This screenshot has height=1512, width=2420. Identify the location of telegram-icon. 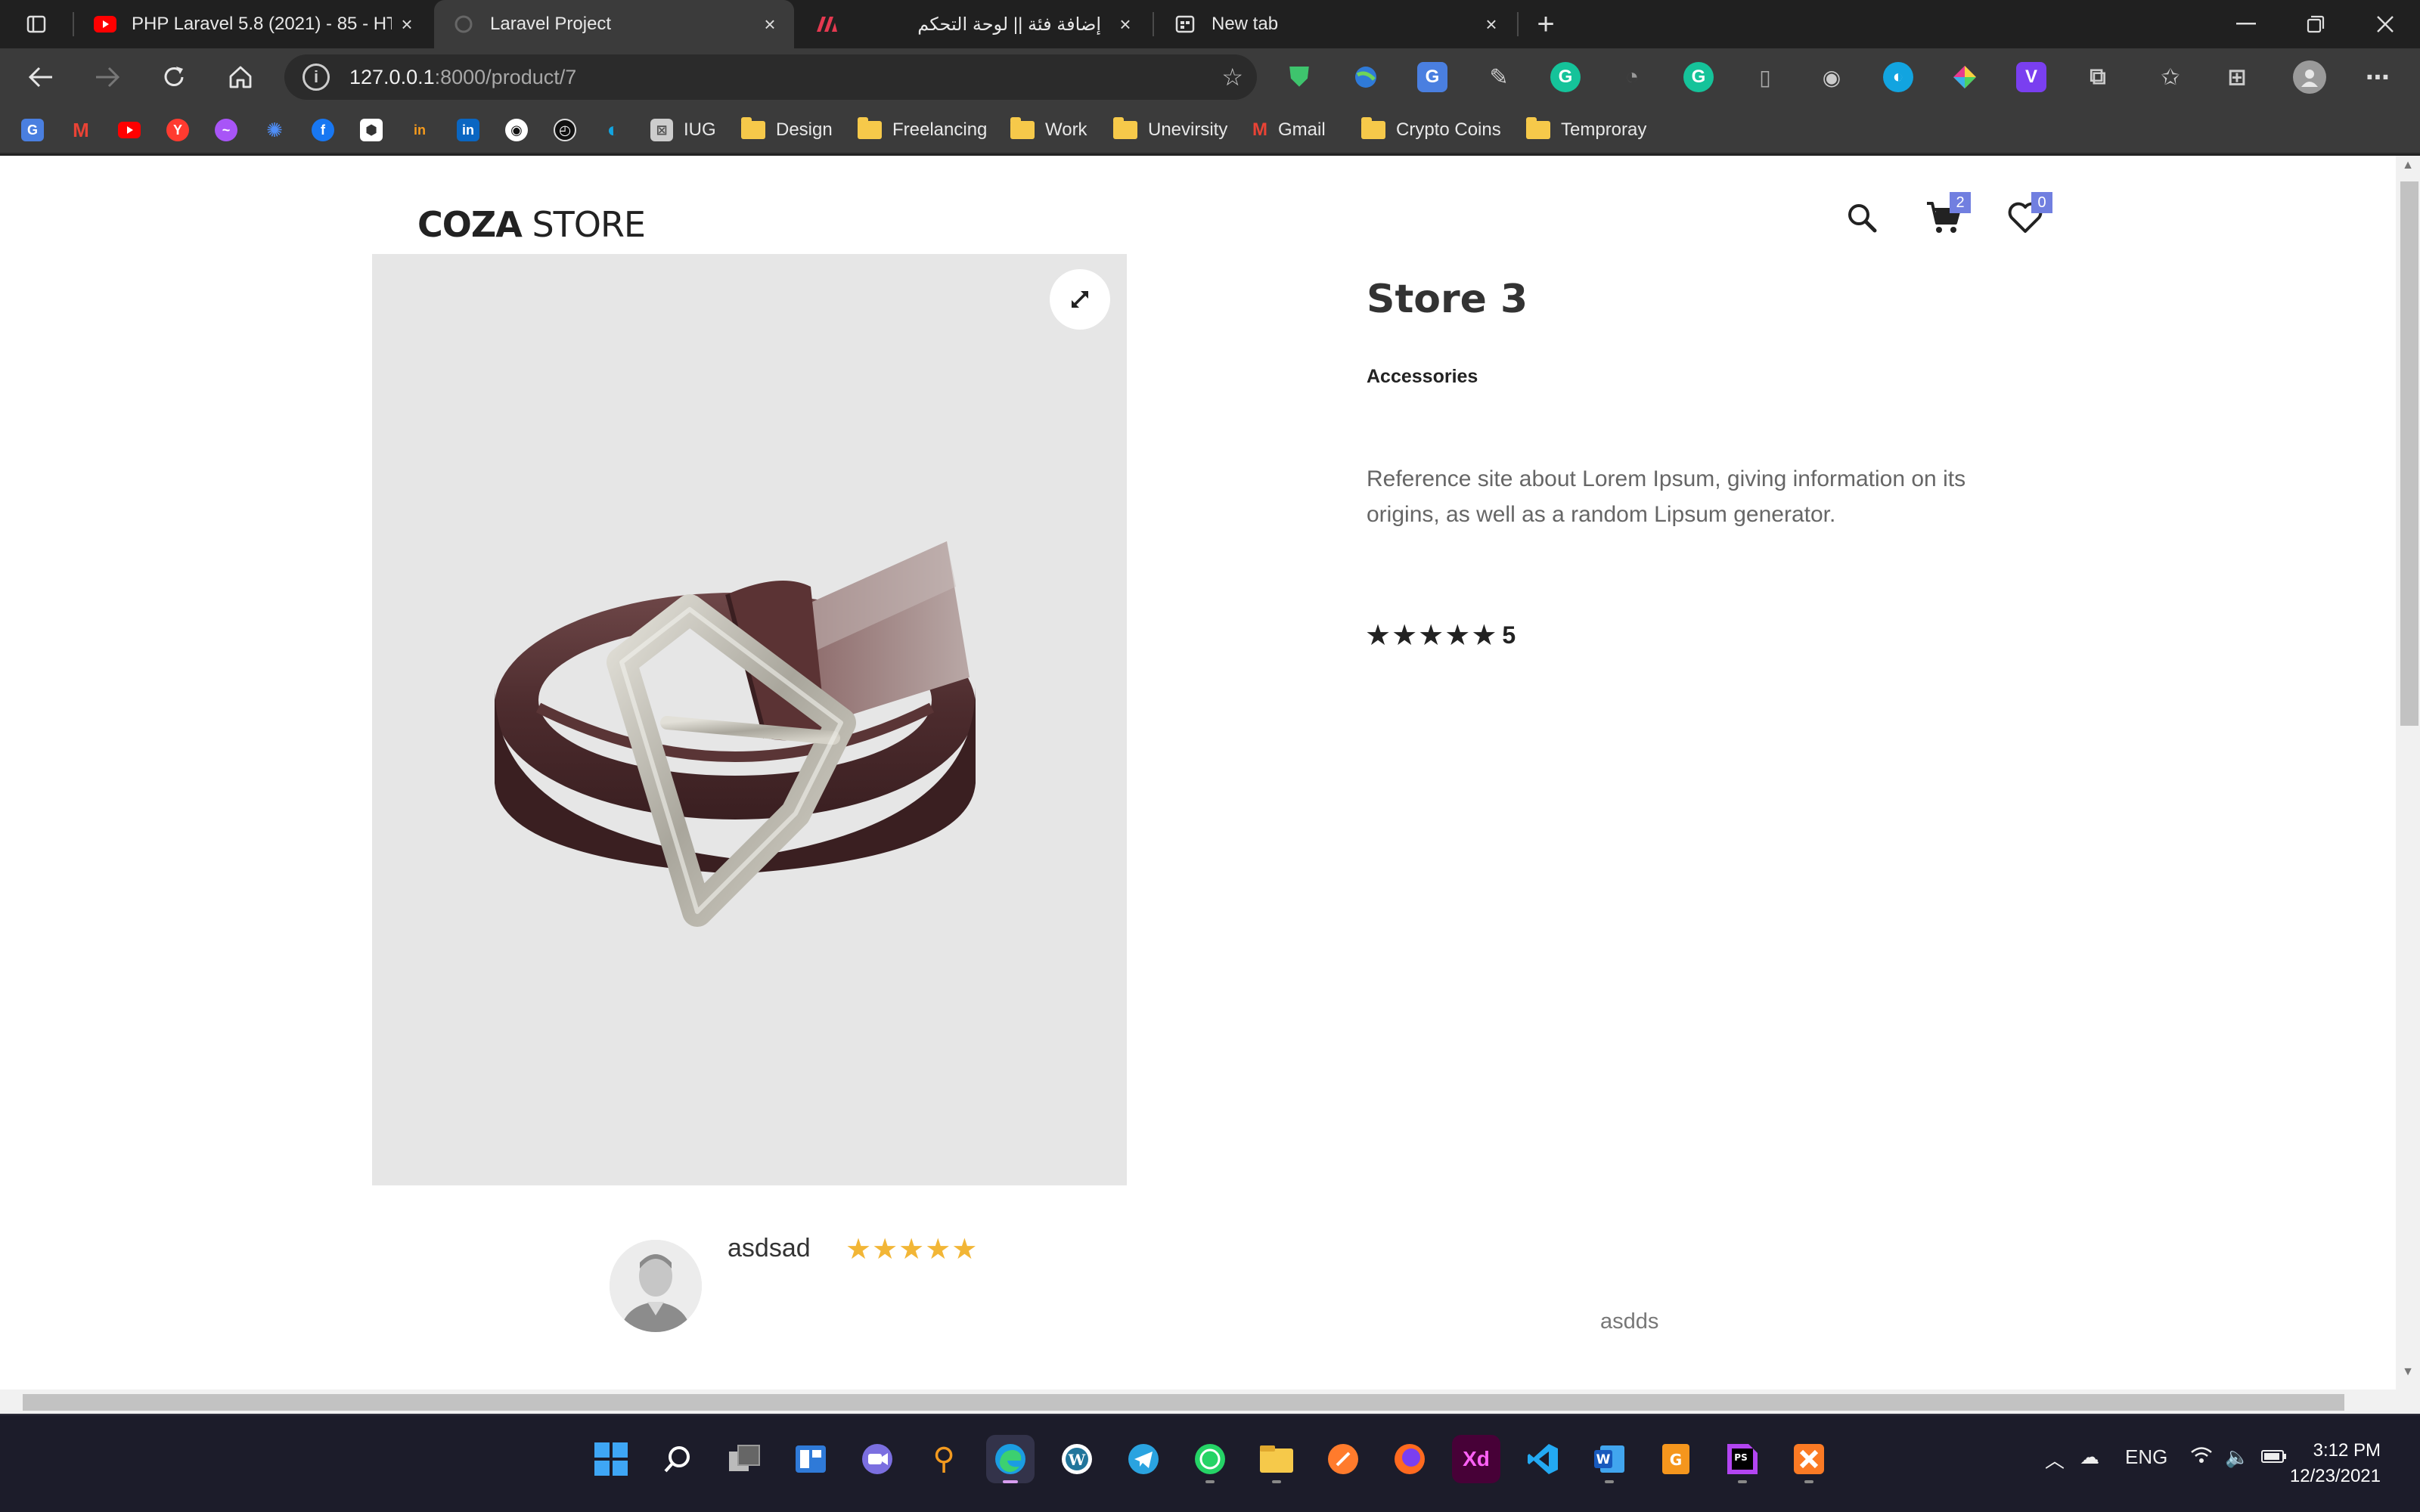
(1143, 1459).